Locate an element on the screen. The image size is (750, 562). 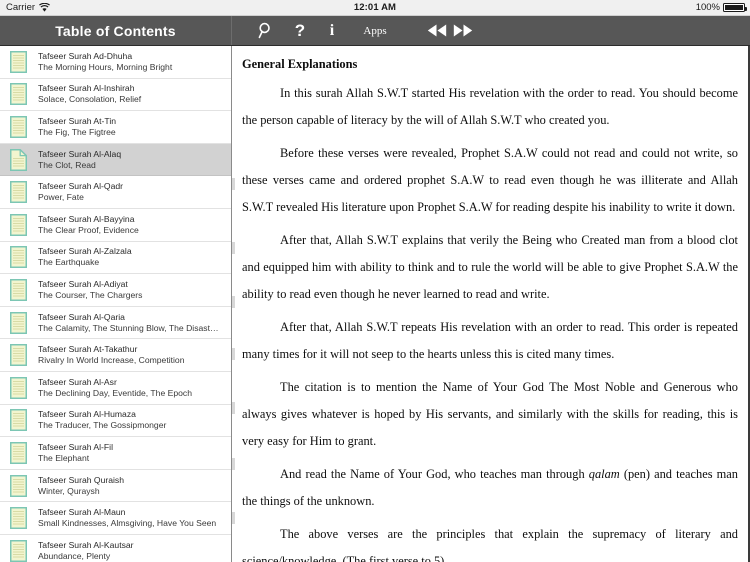
rewind-icon is located at coordinates (437, 30).